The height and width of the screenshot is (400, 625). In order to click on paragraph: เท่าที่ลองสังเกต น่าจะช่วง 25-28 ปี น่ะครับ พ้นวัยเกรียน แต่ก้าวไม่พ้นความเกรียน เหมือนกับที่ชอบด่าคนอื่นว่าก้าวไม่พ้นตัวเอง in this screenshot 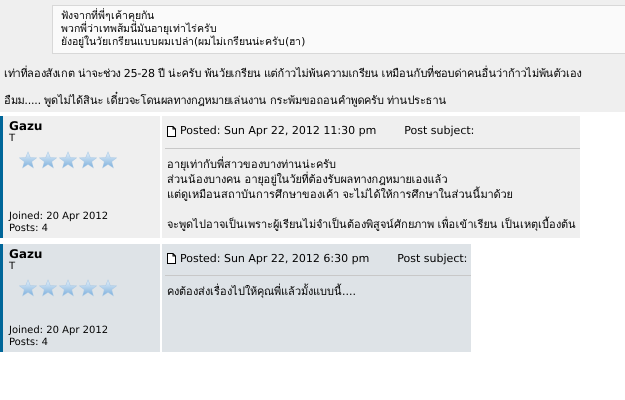, I will do `click(292, 73)`.